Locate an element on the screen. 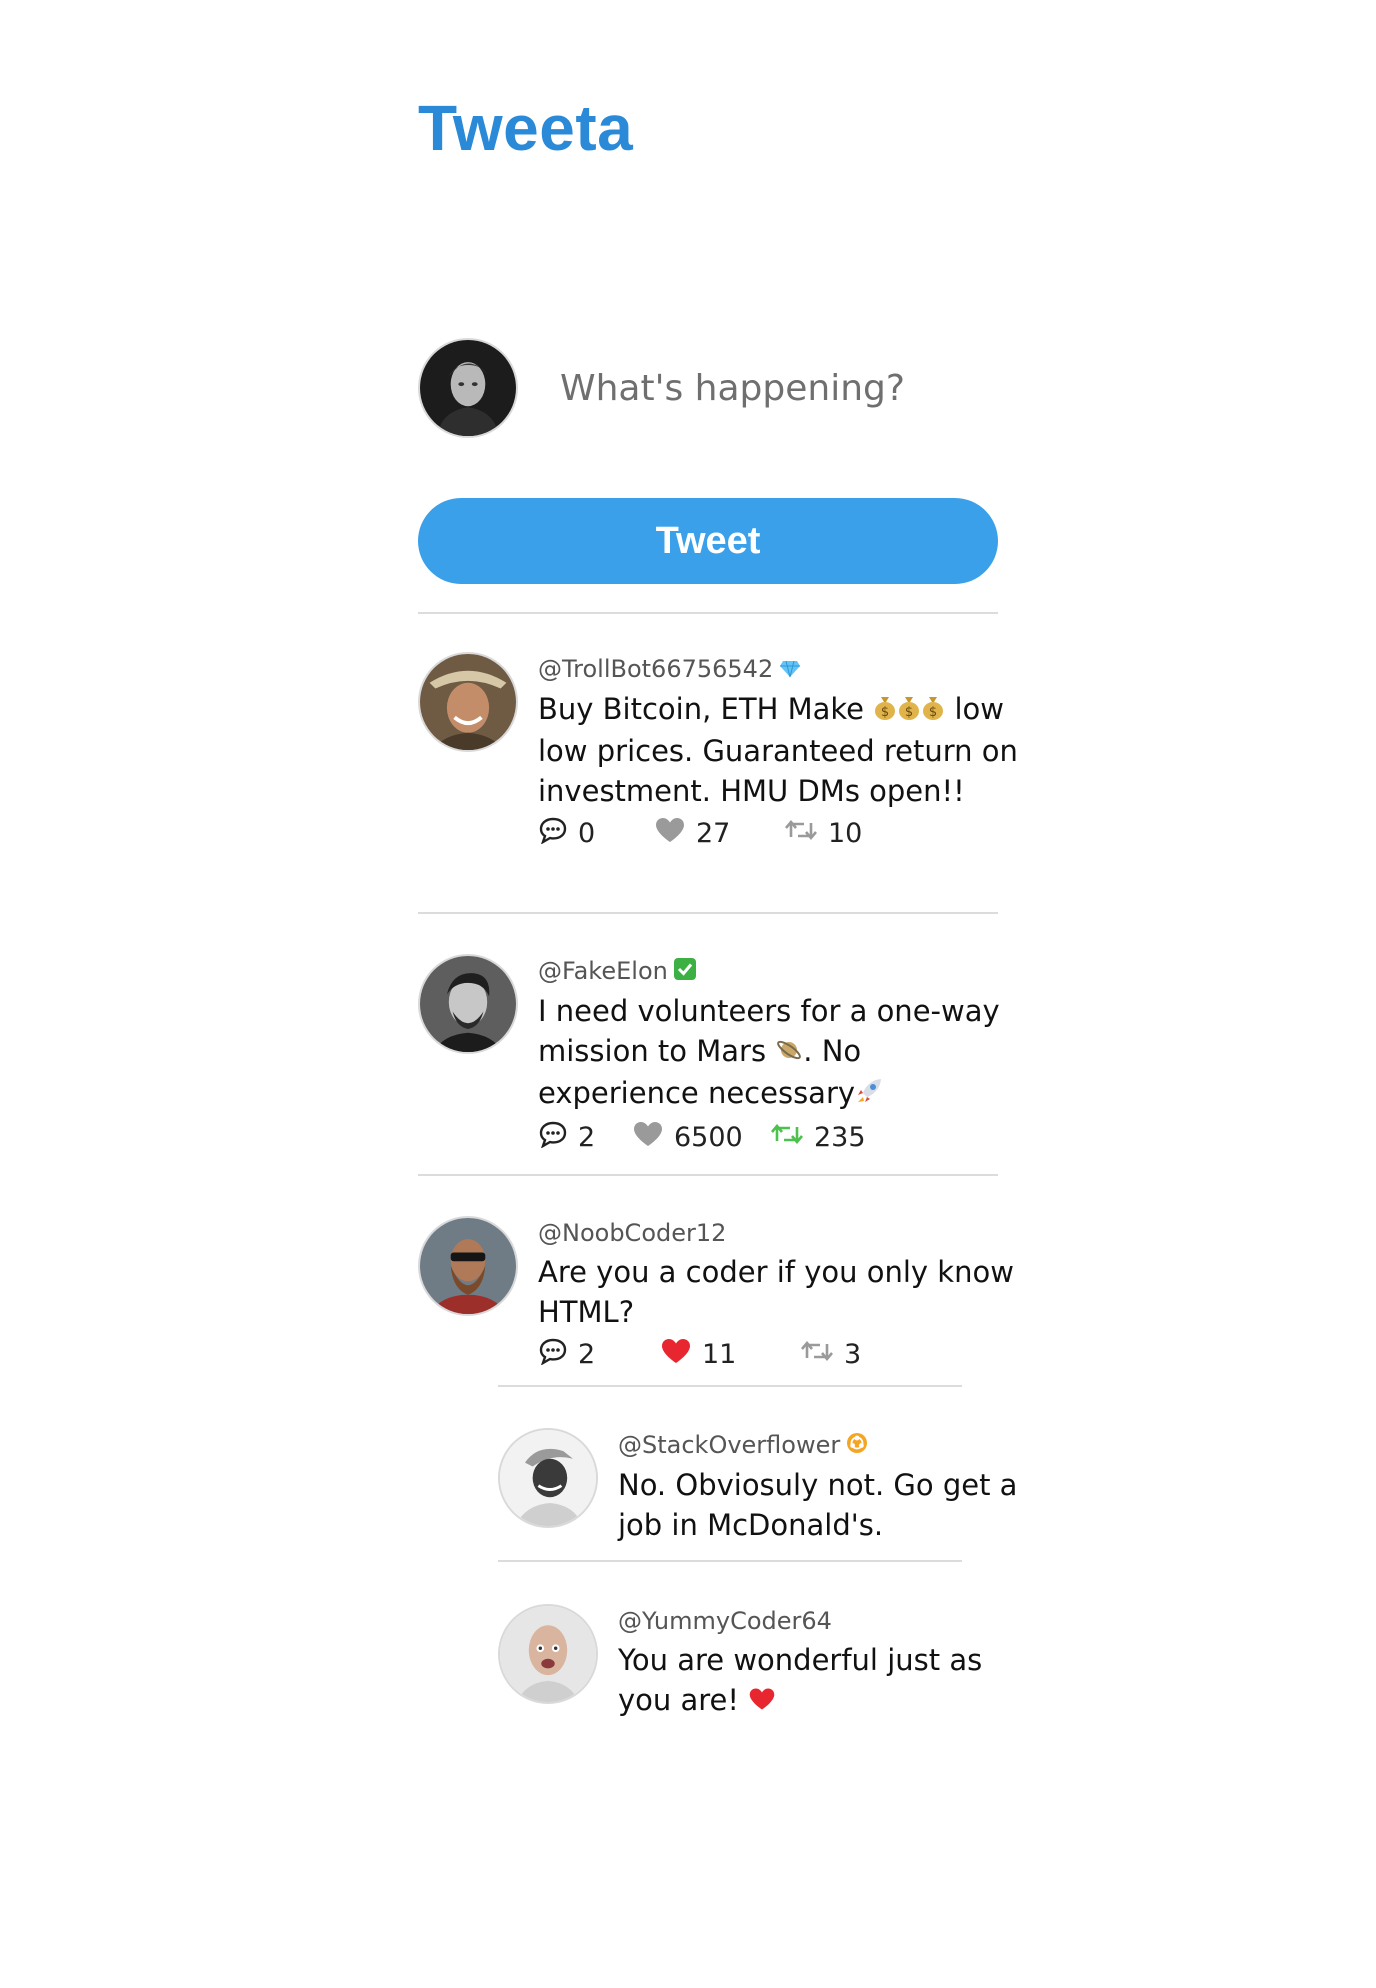 This screenshot has height=1988, width=1376. retweet-count: 3 is located at coordinates (853, 1354).